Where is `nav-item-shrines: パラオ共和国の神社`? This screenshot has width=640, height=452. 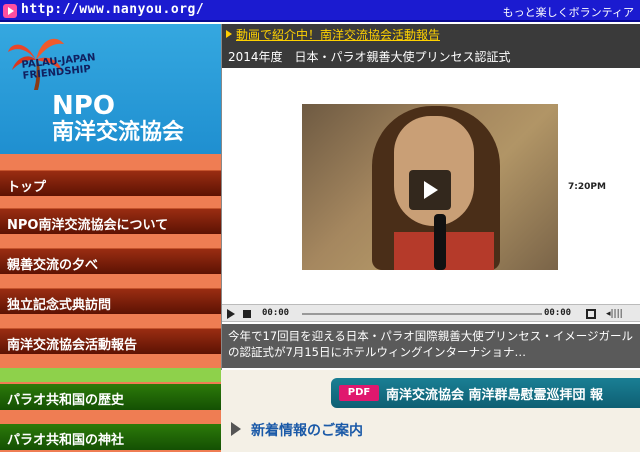 nav-item-shrines: パラオ共和国の神社 is located at coordinates (110, 437).